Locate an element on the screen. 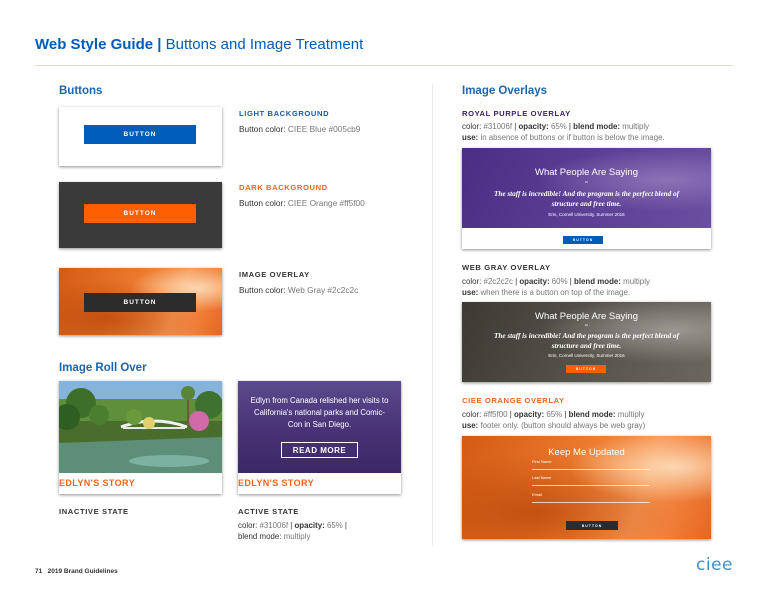  ciee-orange-label: CIEE ORANGE OVERLAY is located at coordinates (513, 400).